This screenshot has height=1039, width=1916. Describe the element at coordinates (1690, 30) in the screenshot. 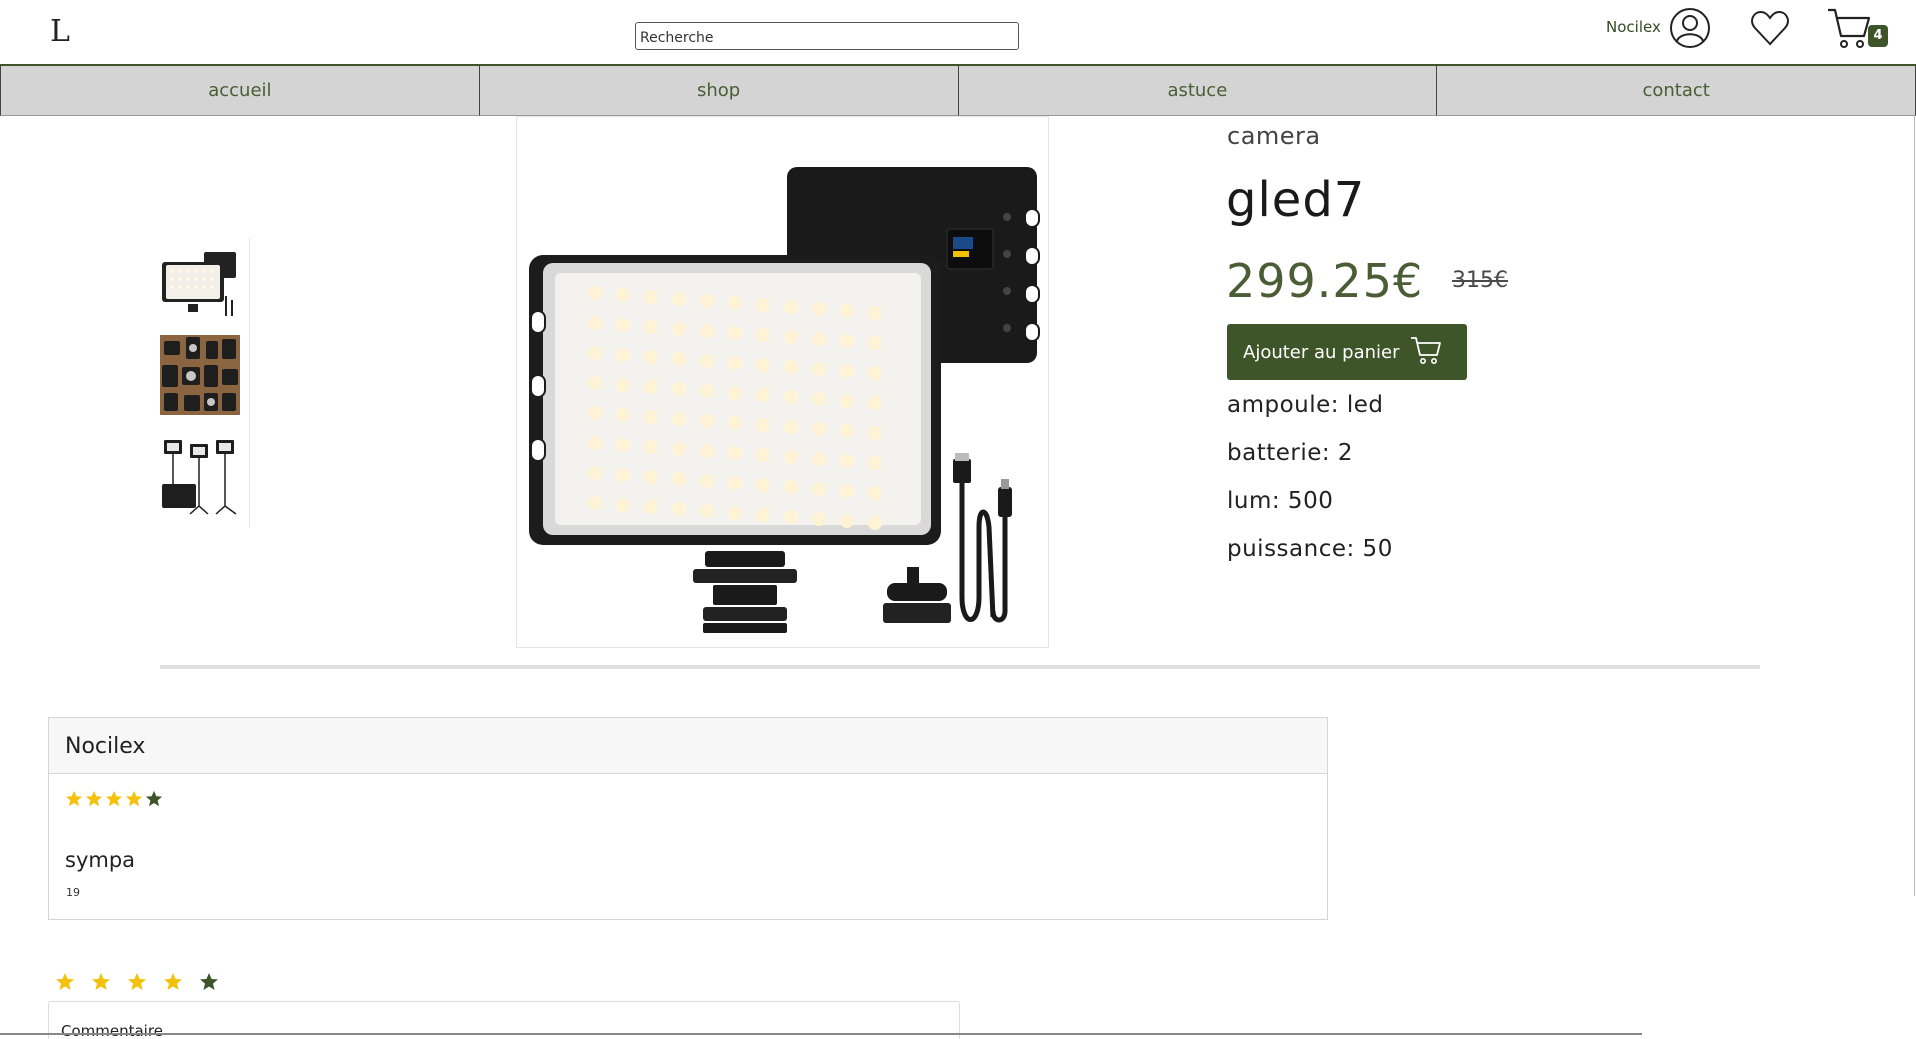

I see `user-icon` at that location.